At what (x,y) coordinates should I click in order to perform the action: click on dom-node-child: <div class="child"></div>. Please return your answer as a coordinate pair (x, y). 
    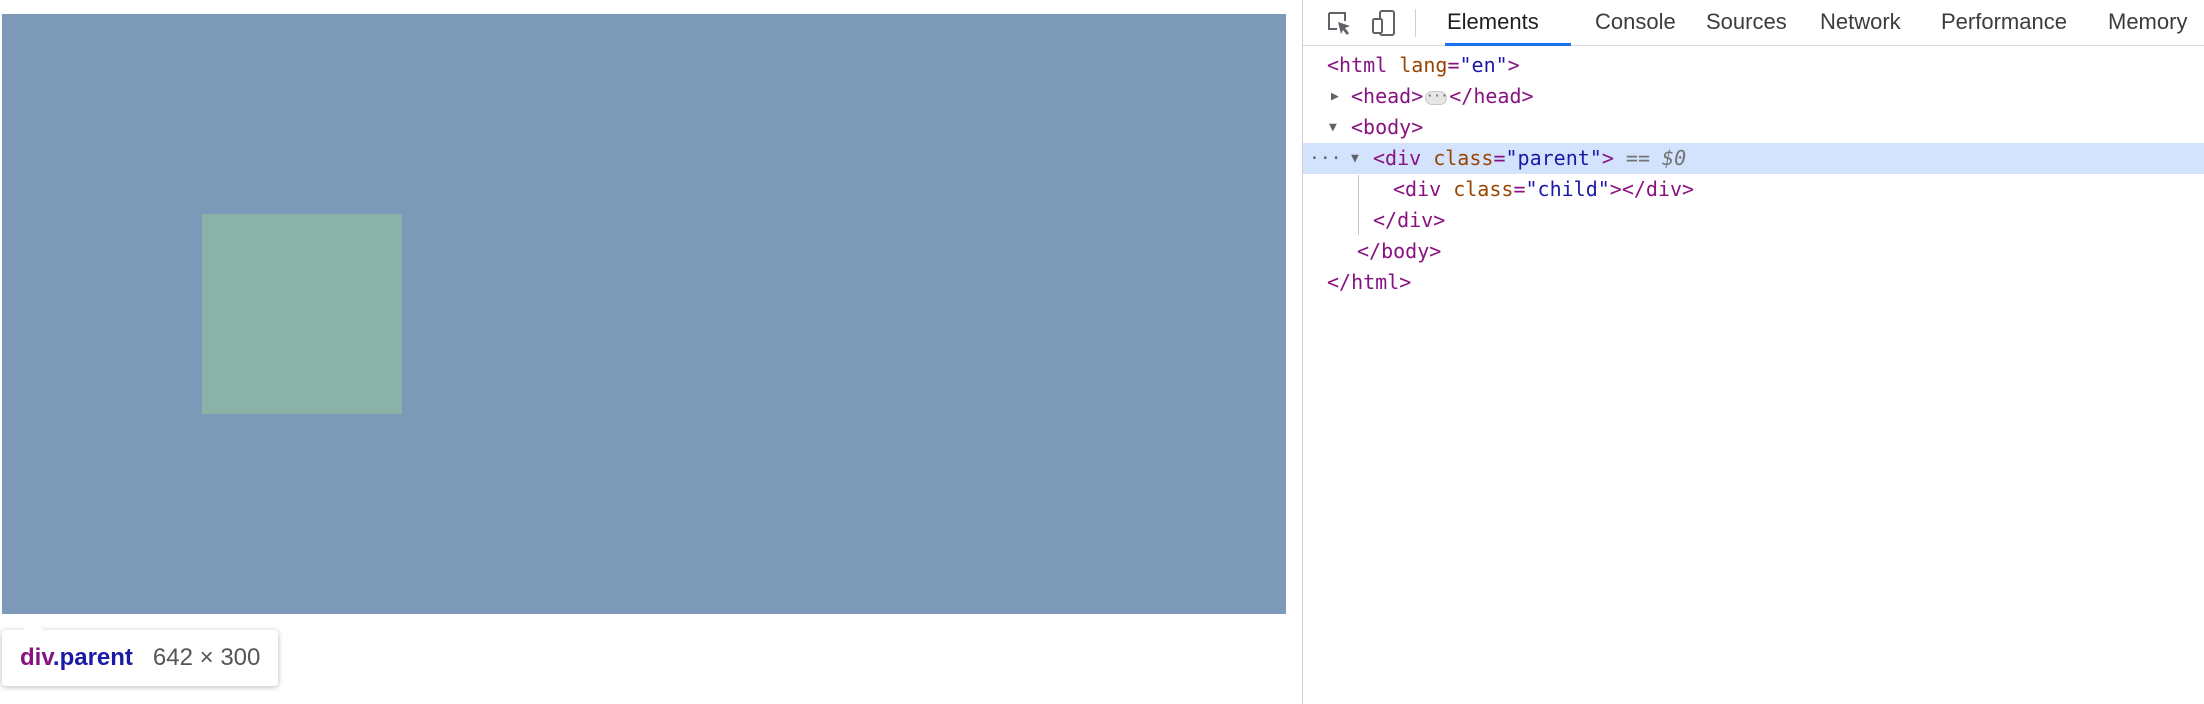
    Looking at the image, I should click on (1753, 189).